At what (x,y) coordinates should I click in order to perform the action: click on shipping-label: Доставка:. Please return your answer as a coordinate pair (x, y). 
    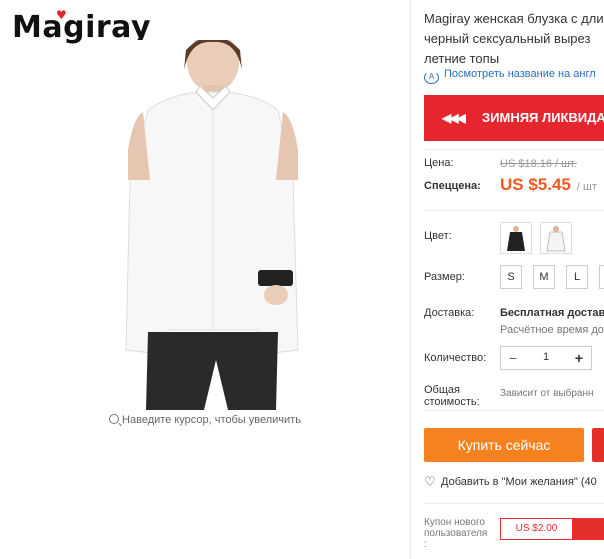
    Looking at the image, I should click on (449, 313).